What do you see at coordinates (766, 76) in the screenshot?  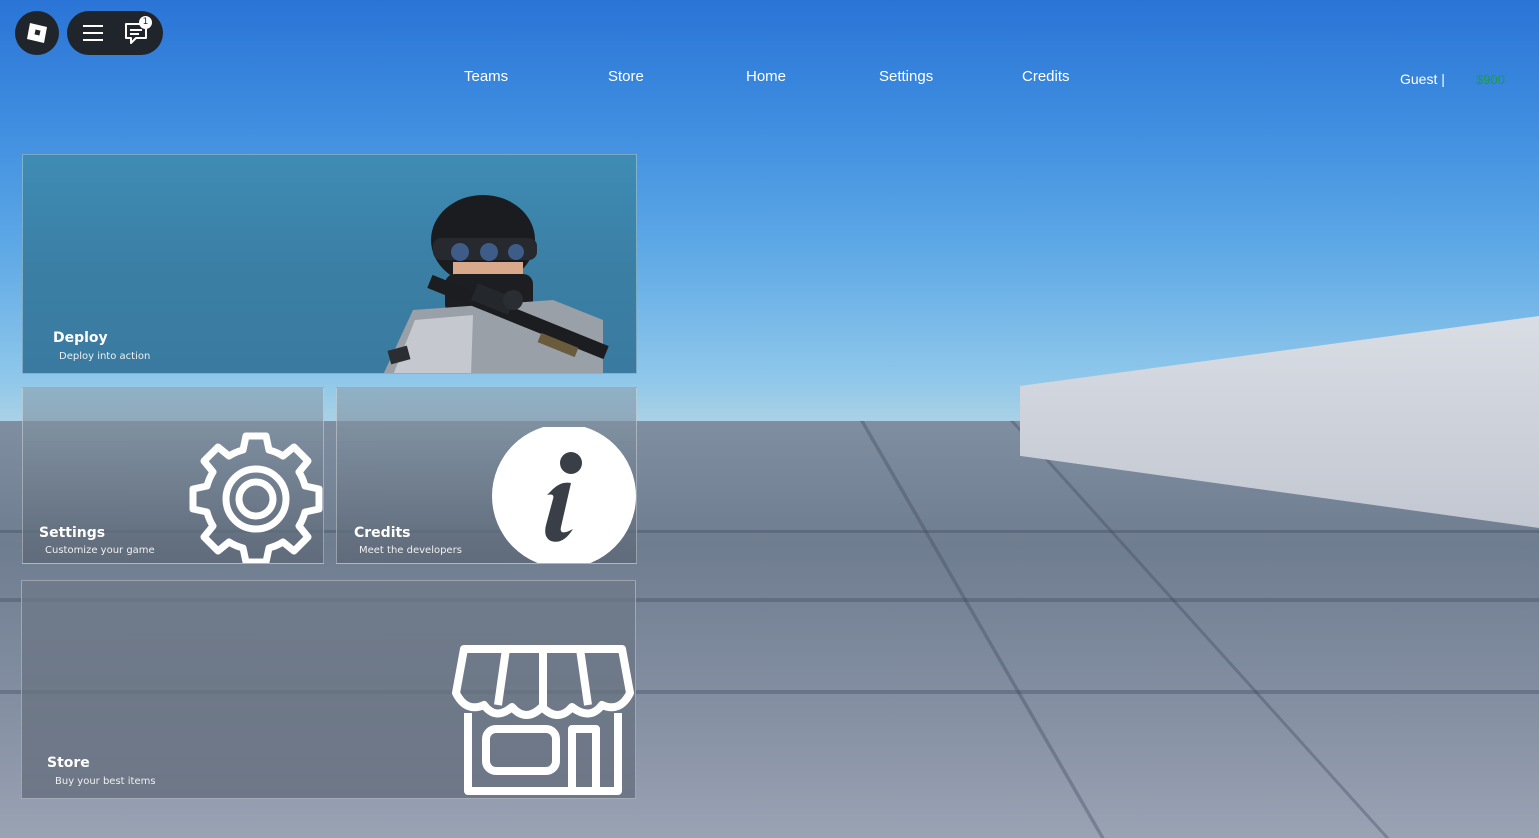 I see `nav-home: Home` at bounding box center [766, 76].